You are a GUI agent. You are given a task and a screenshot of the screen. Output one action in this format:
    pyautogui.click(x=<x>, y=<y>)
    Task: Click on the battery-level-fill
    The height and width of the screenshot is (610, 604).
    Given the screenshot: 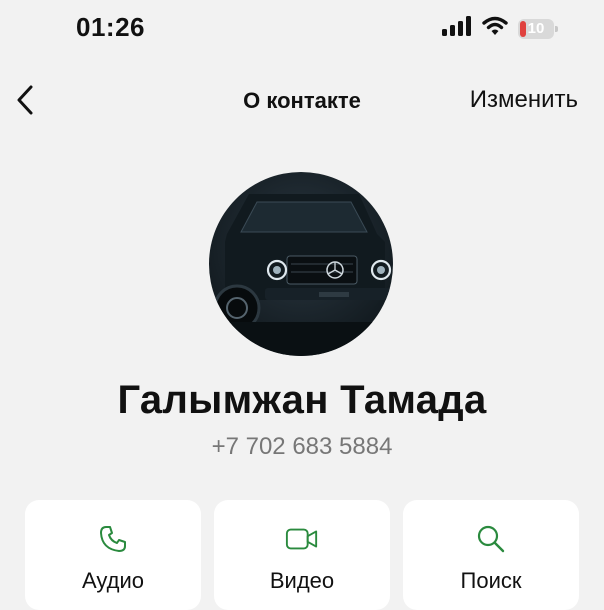 What is the action you would take?
    pyautogui.click(x=523, y=28)
    